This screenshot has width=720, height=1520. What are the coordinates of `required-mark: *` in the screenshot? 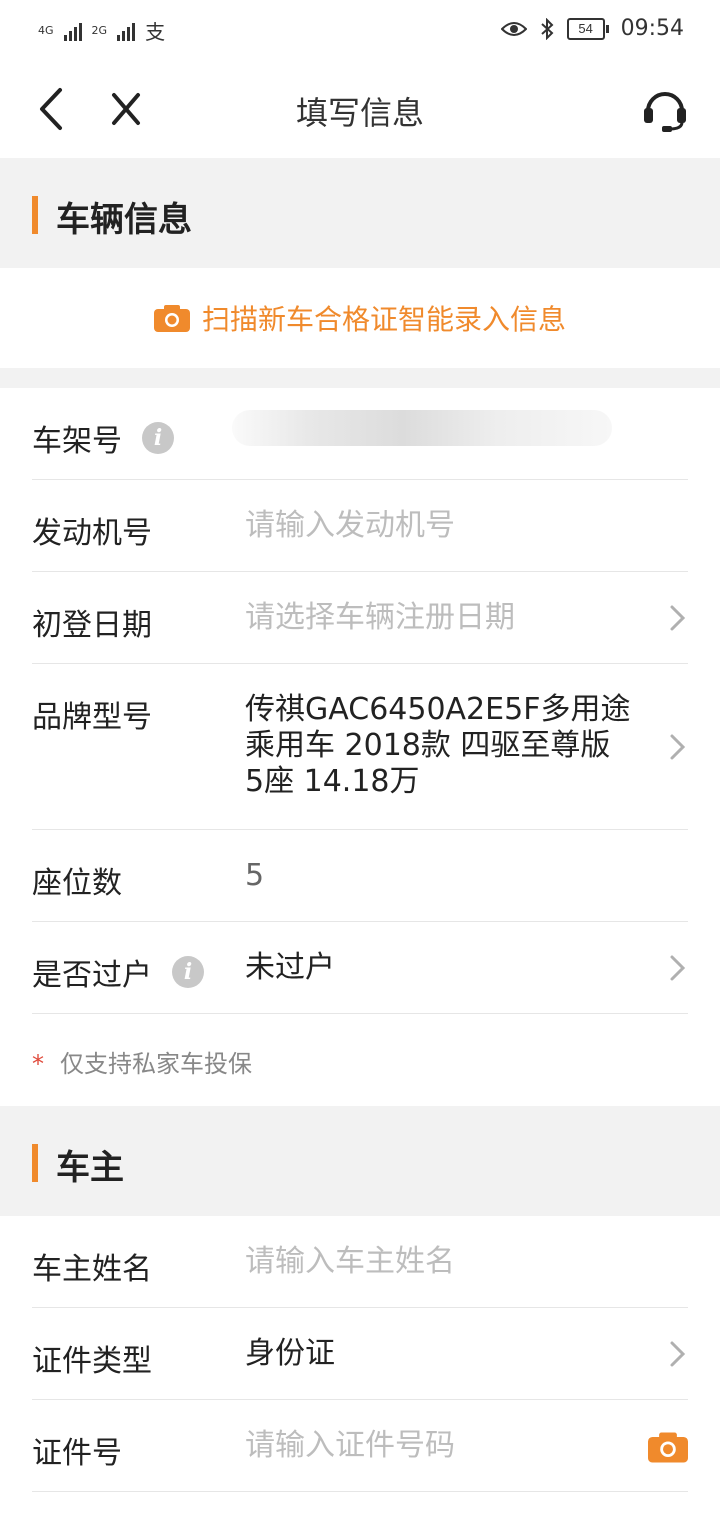 It's located at (38, 1064).